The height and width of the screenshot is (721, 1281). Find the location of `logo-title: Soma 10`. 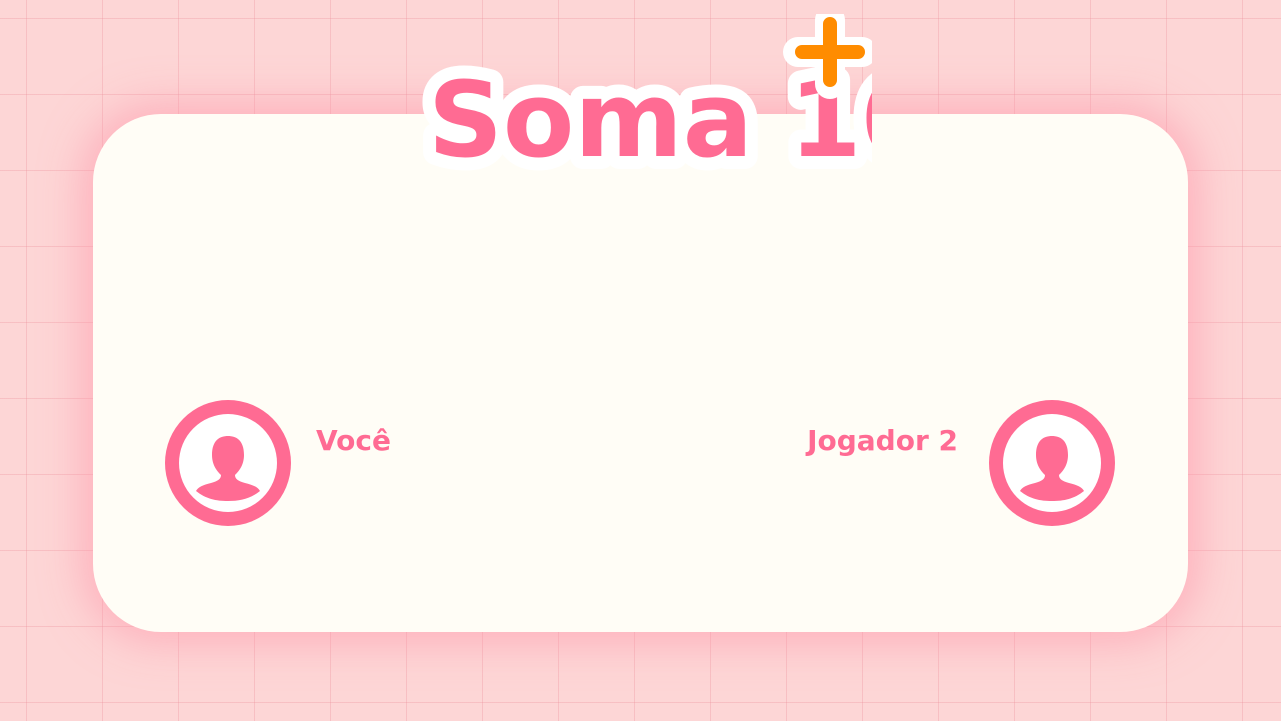

logo-title: Soma 10 is located at coordinates (650, 120).